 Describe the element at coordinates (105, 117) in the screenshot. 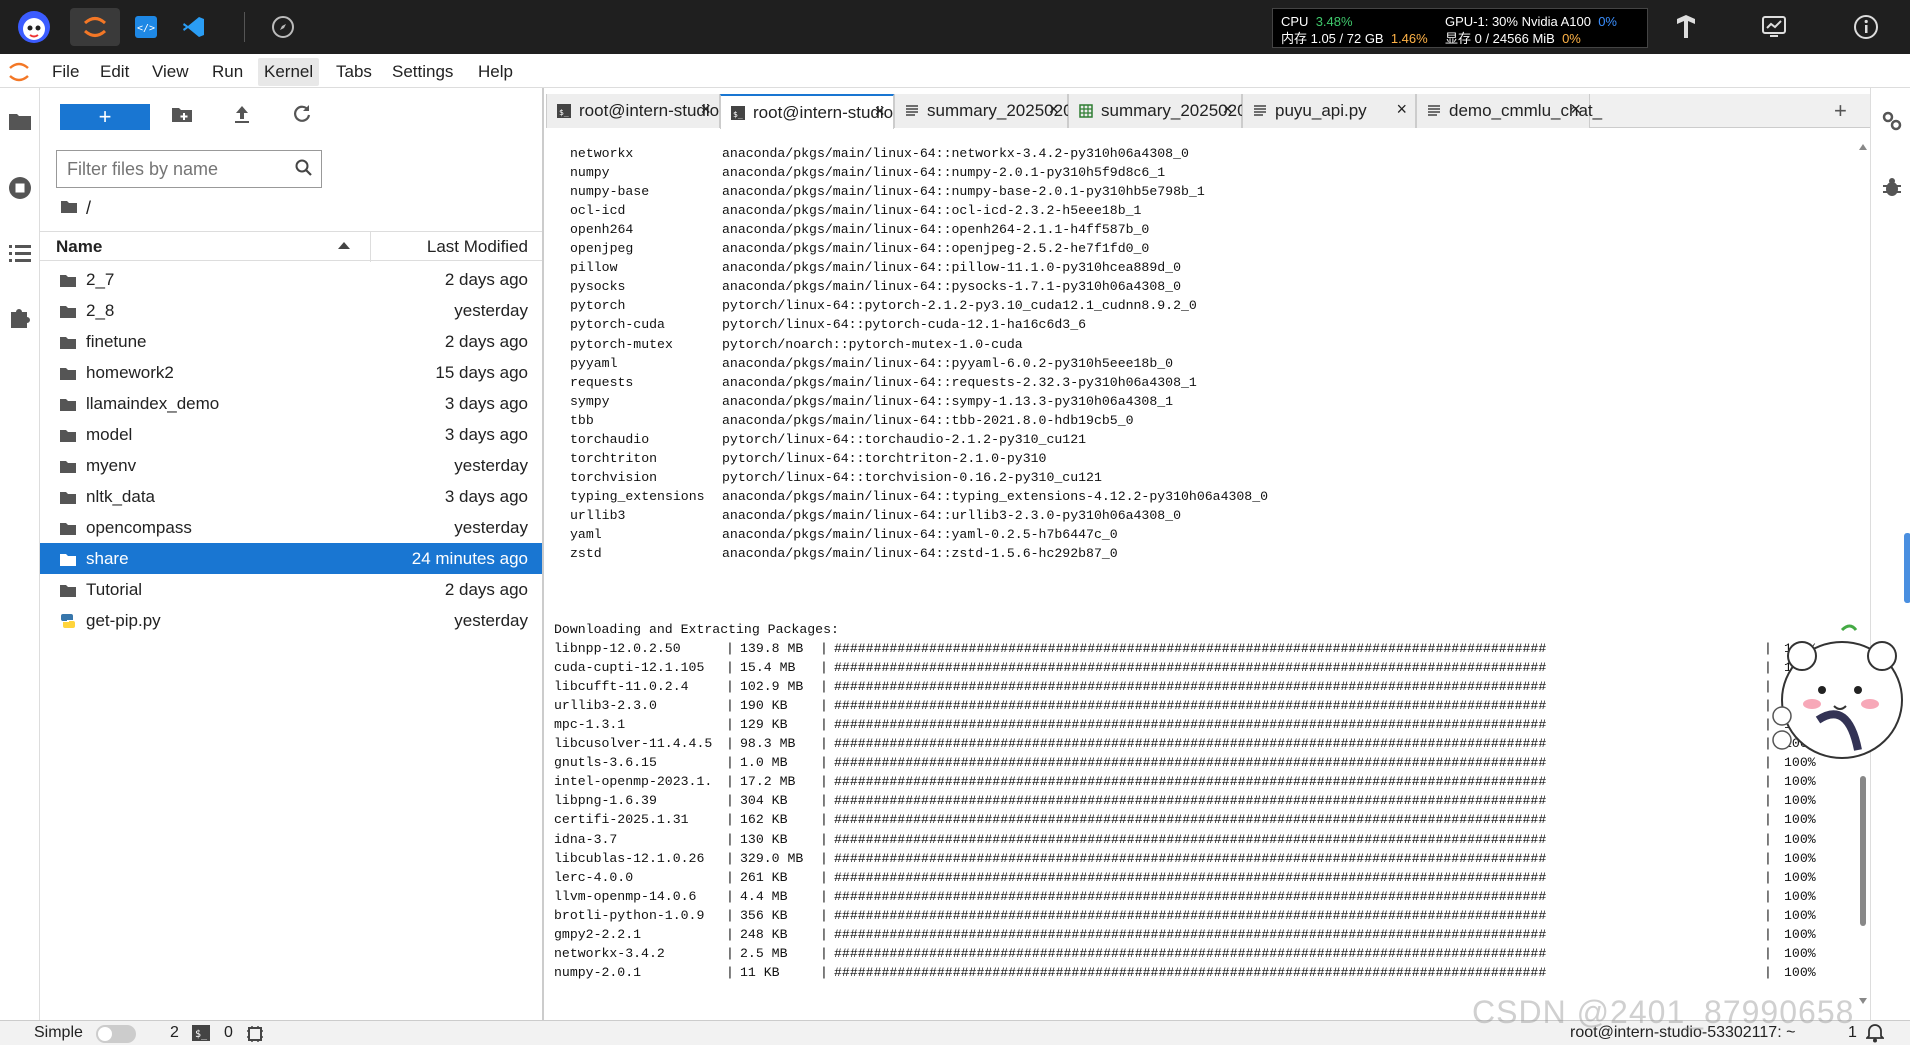

I see `new-launcher-button: +` at that location.